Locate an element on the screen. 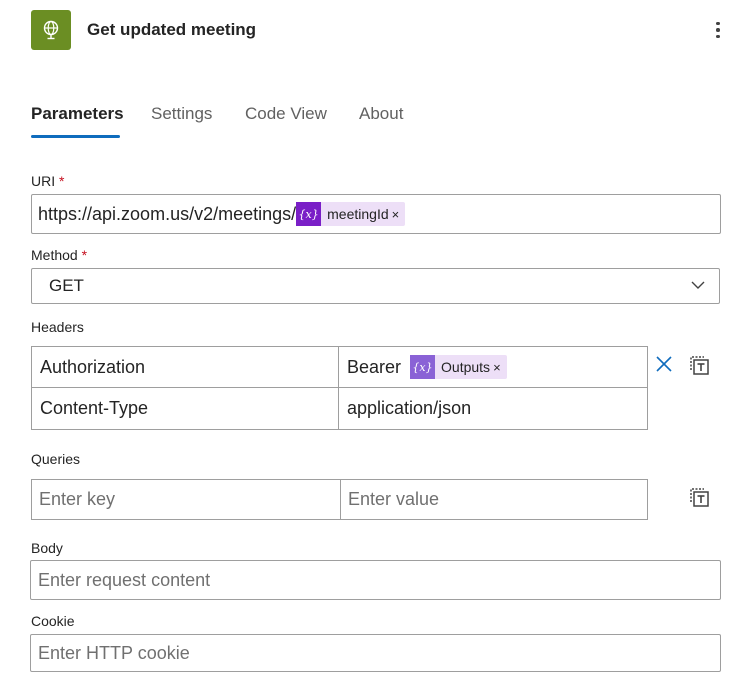 This screenshot has width=748, height=685. connector-icon is located at coordinates (51, 30).